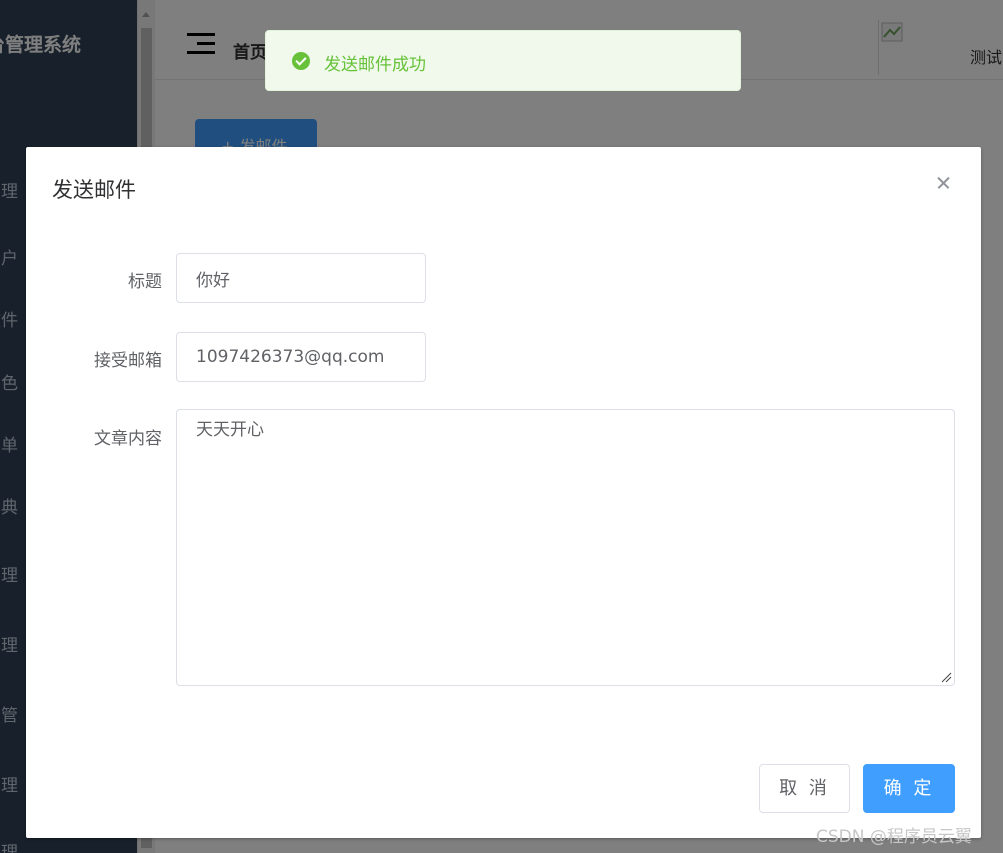 This screenshot has height=853, width=1003. Describe the element at coordinates (894, 837) in the screenshot. I see `watermark: CSDN @程序员云翼` at that location.